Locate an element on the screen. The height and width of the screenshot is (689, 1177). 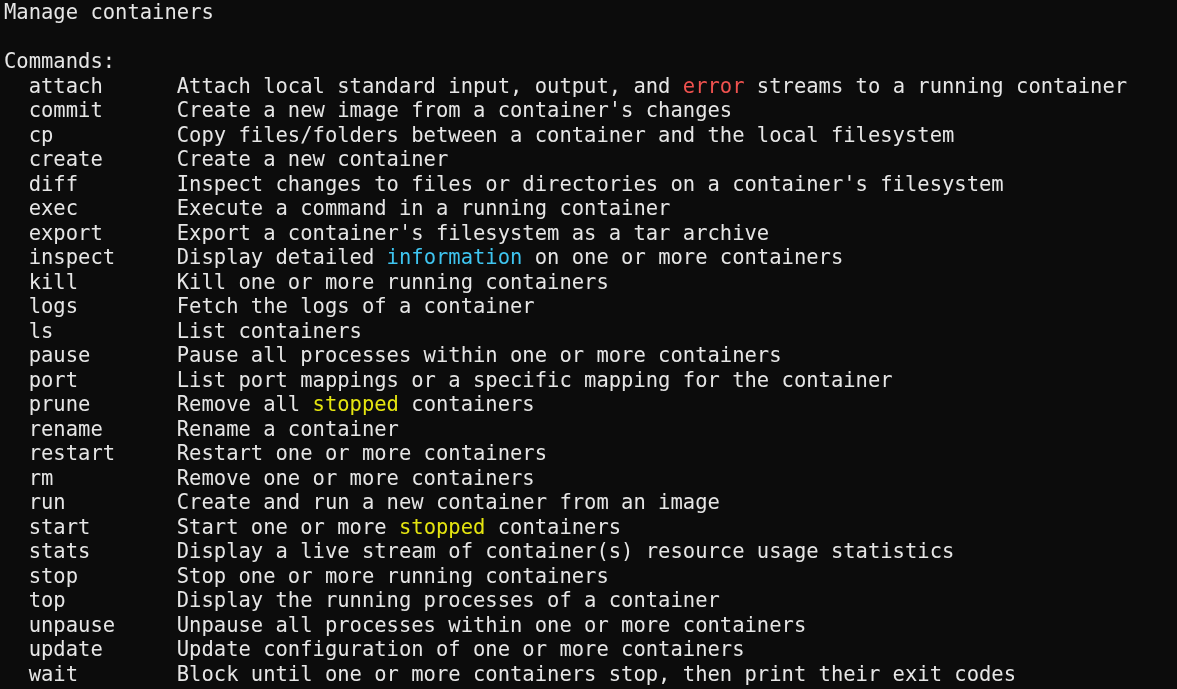
output-heading: Manage containers is located at coordinates (109, 12).